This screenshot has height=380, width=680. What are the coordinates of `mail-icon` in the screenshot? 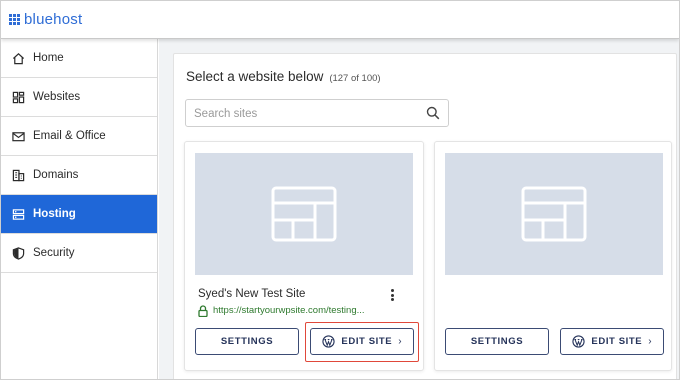 It's located at (18, 136).